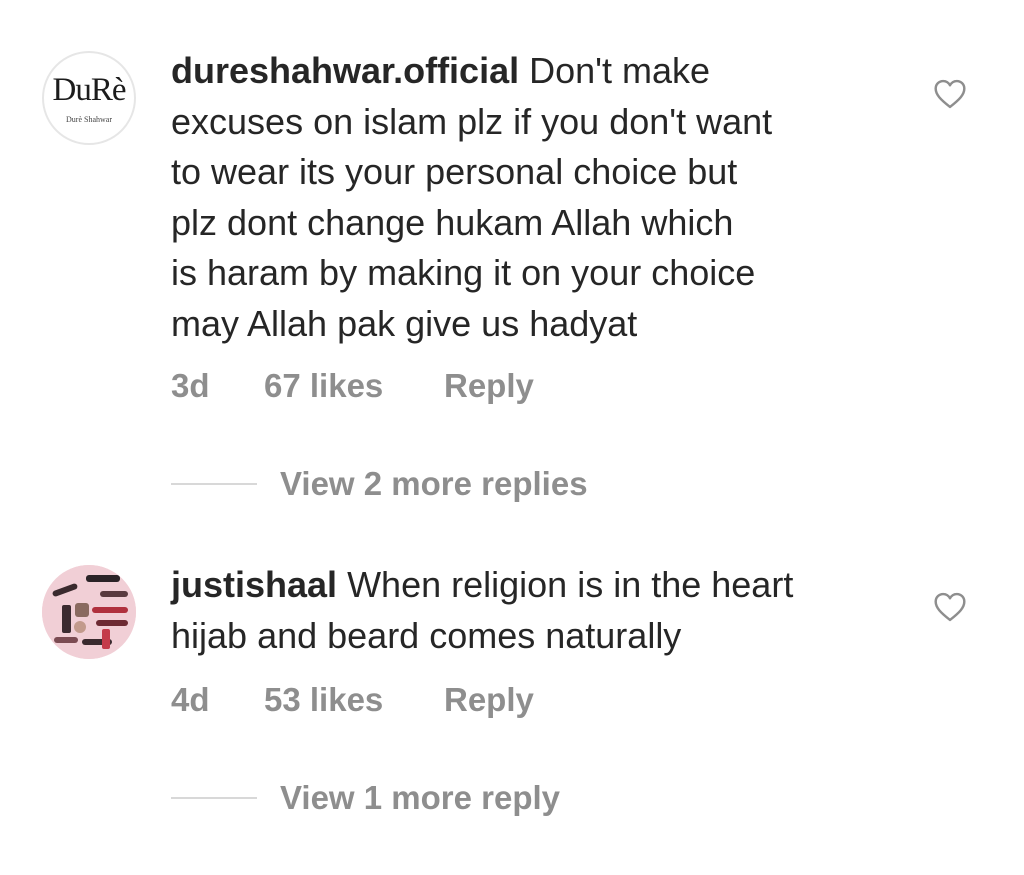 This screenshot has height=875, width=1024. Describe the element at coordinates (190, 385) in the screenshot. I see `comment-age: 3d` at that location.